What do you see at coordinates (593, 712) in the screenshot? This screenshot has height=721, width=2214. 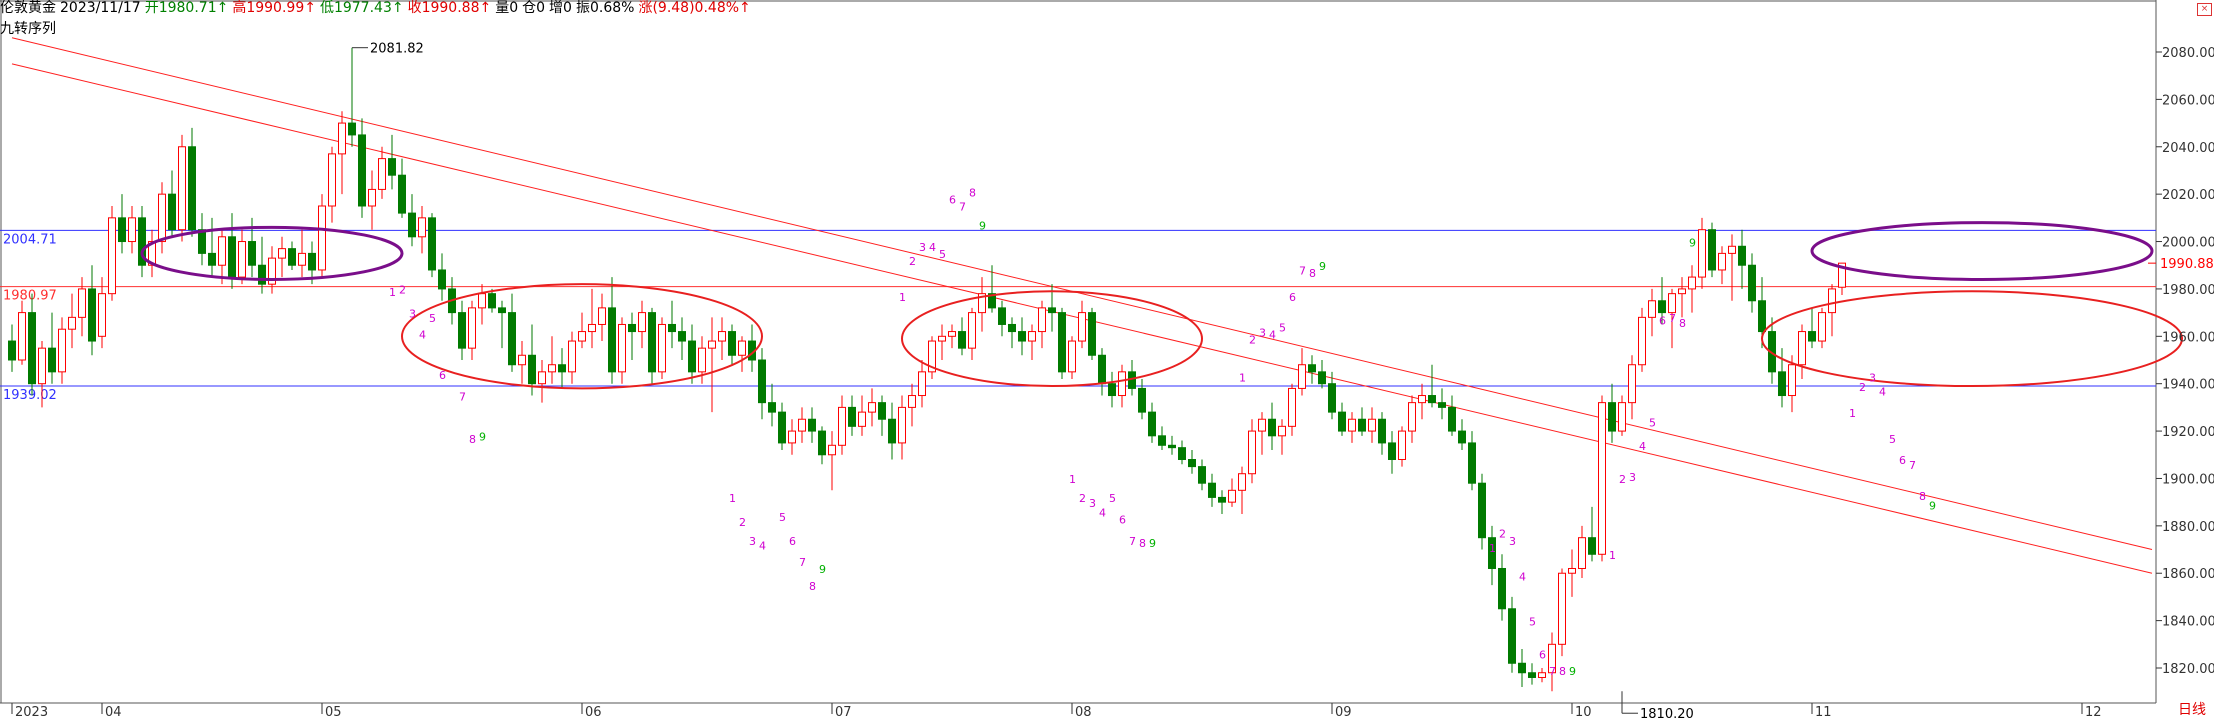 I see `x-tick-label: 06` at bounding box center [593, 712].